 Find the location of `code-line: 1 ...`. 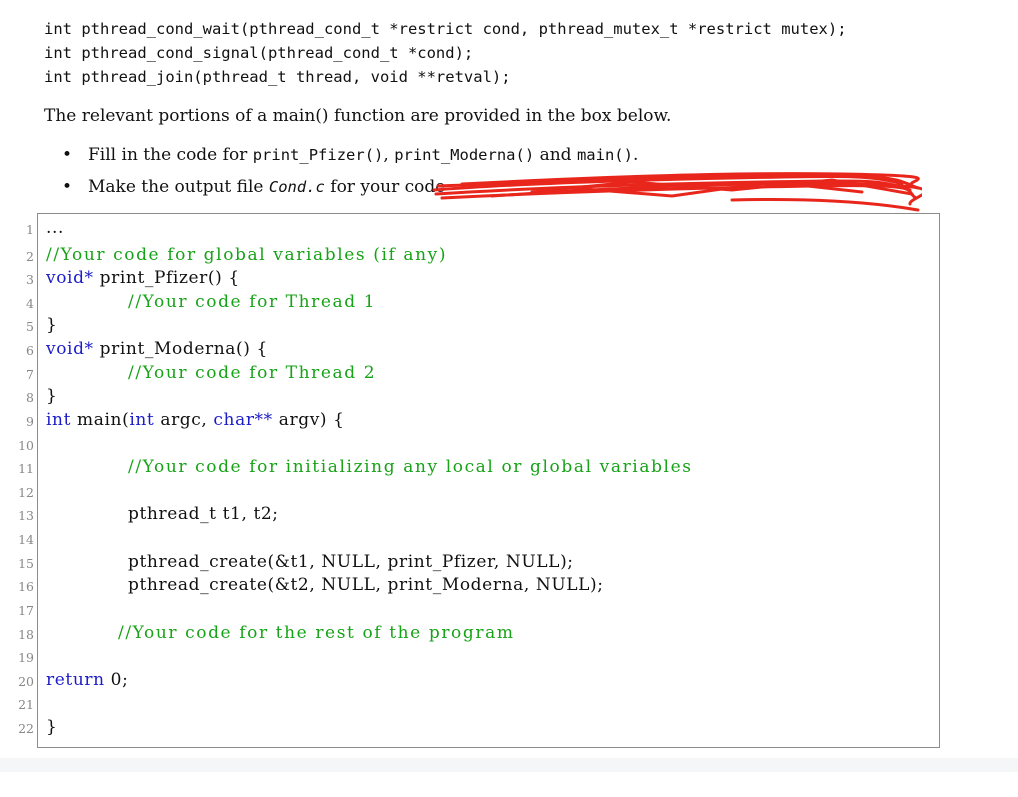

code-line: 1 ... is located at coordinates (483, 229).